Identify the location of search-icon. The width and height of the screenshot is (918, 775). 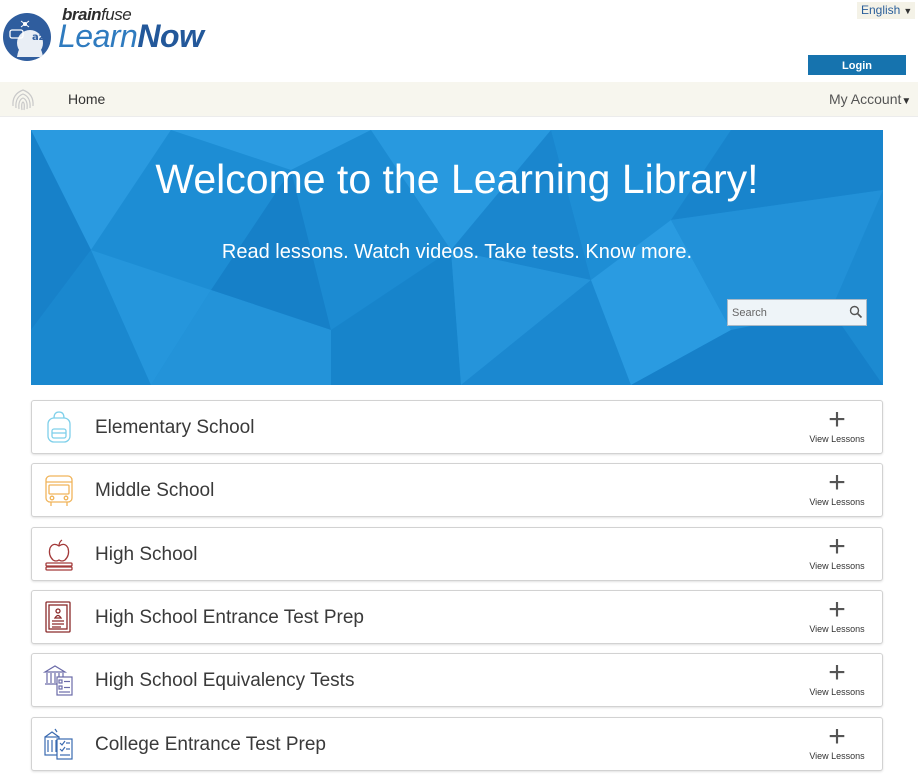
(856, 312).